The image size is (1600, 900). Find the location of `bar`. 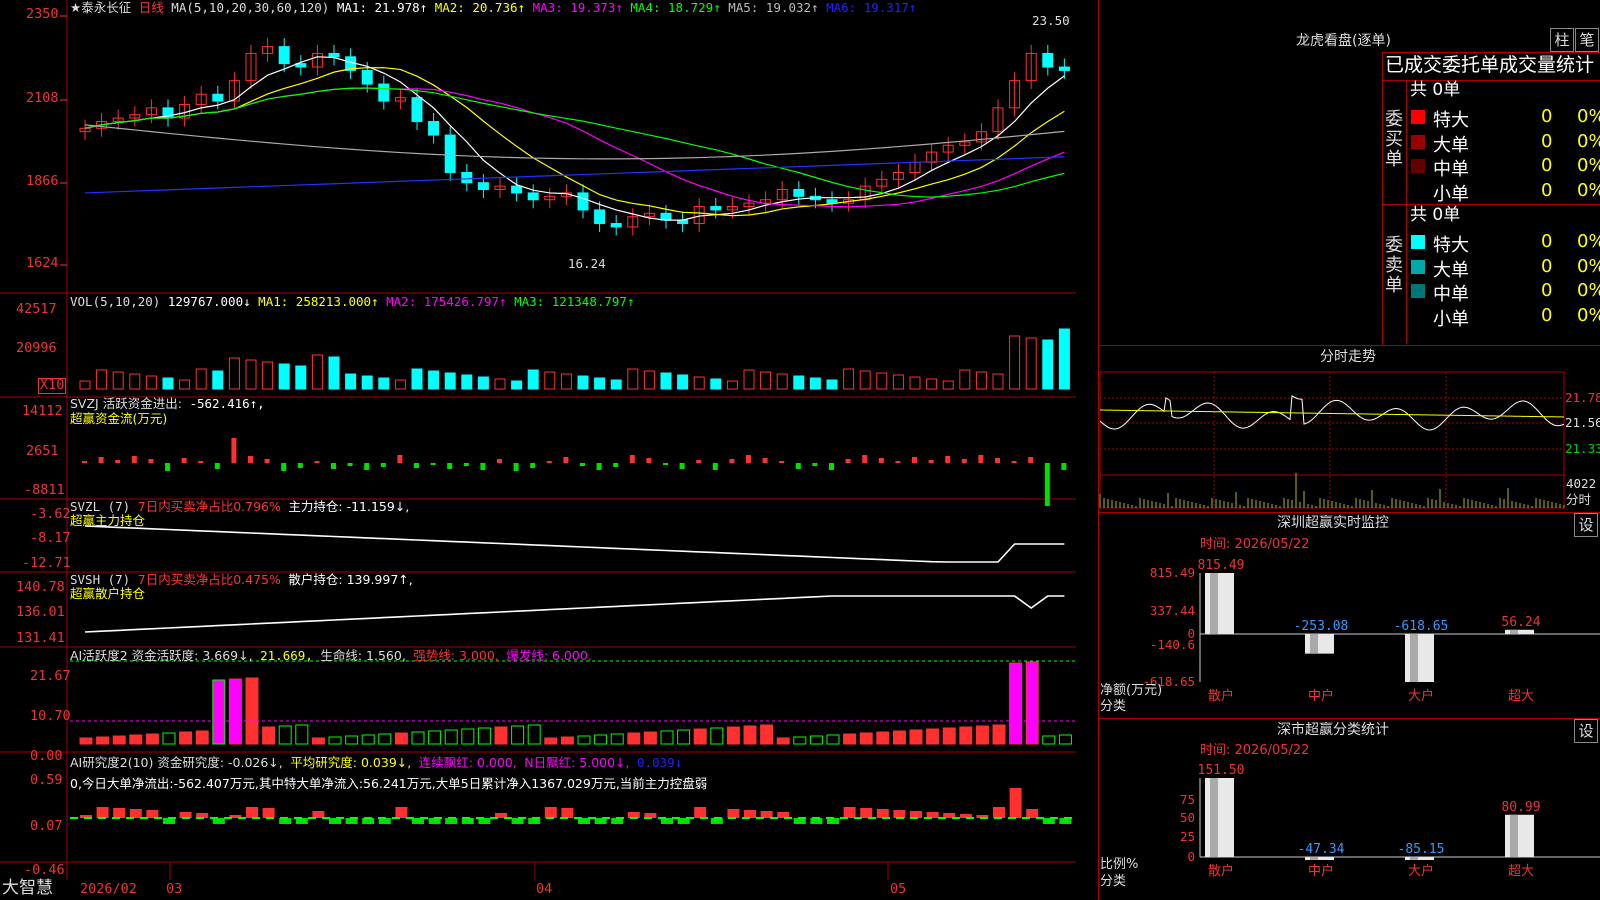

bar is located at coordinates (1519, 631).